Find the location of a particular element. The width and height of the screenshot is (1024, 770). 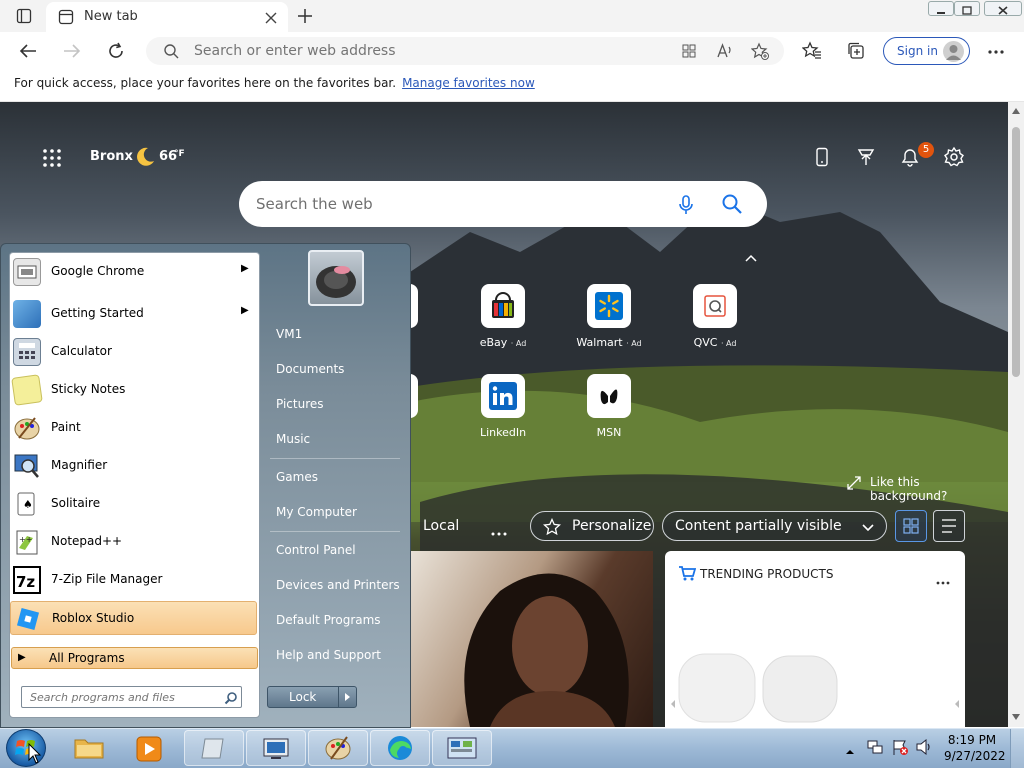

program-solitaire: ♠ Solitaire is located at coordinates (133, 504).